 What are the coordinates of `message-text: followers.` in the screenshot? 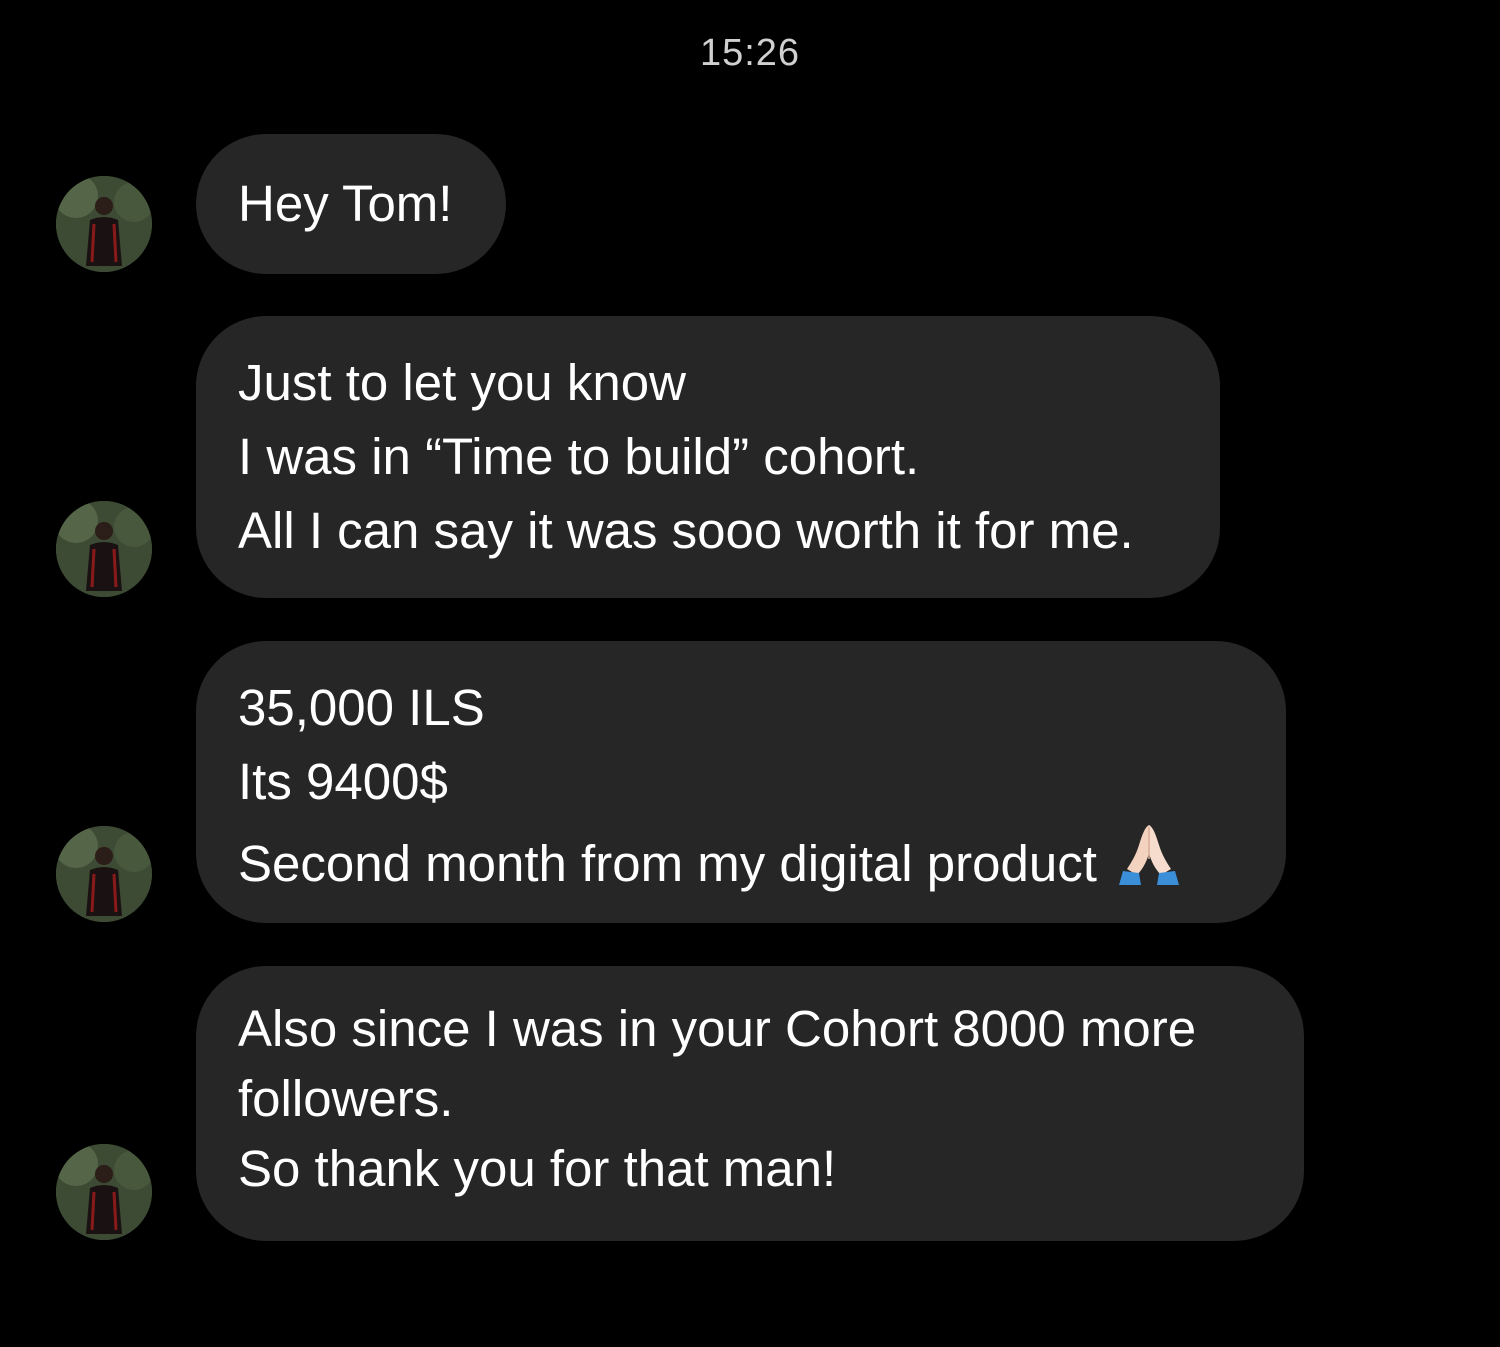 It's located at (346, 1098).